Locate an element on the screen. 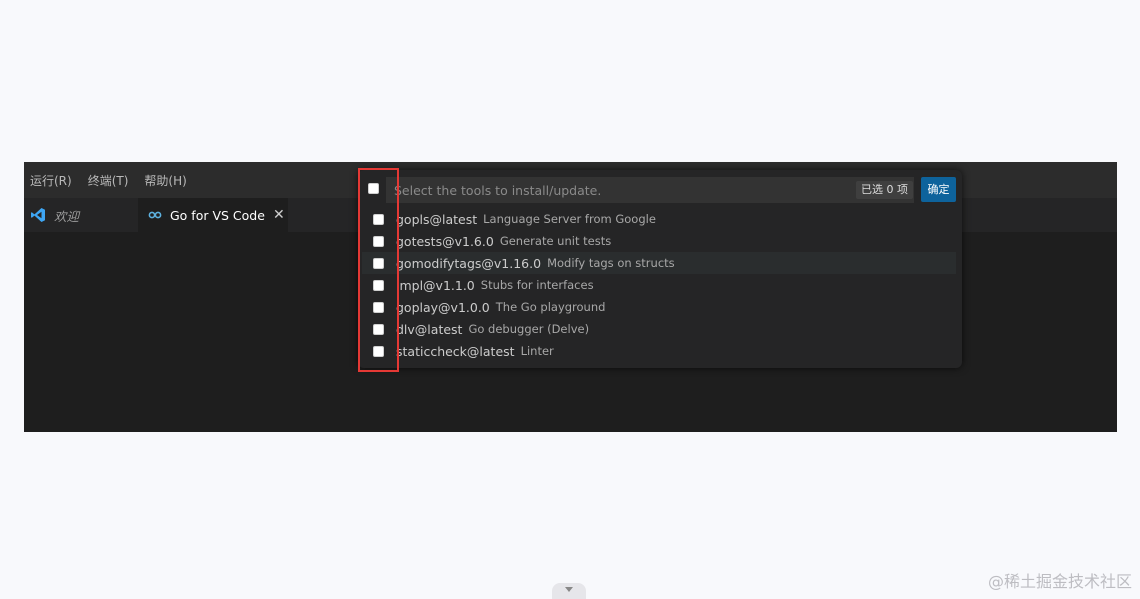  tool-label: goplay@v1.0.0 is located at coordinates (443, 307).